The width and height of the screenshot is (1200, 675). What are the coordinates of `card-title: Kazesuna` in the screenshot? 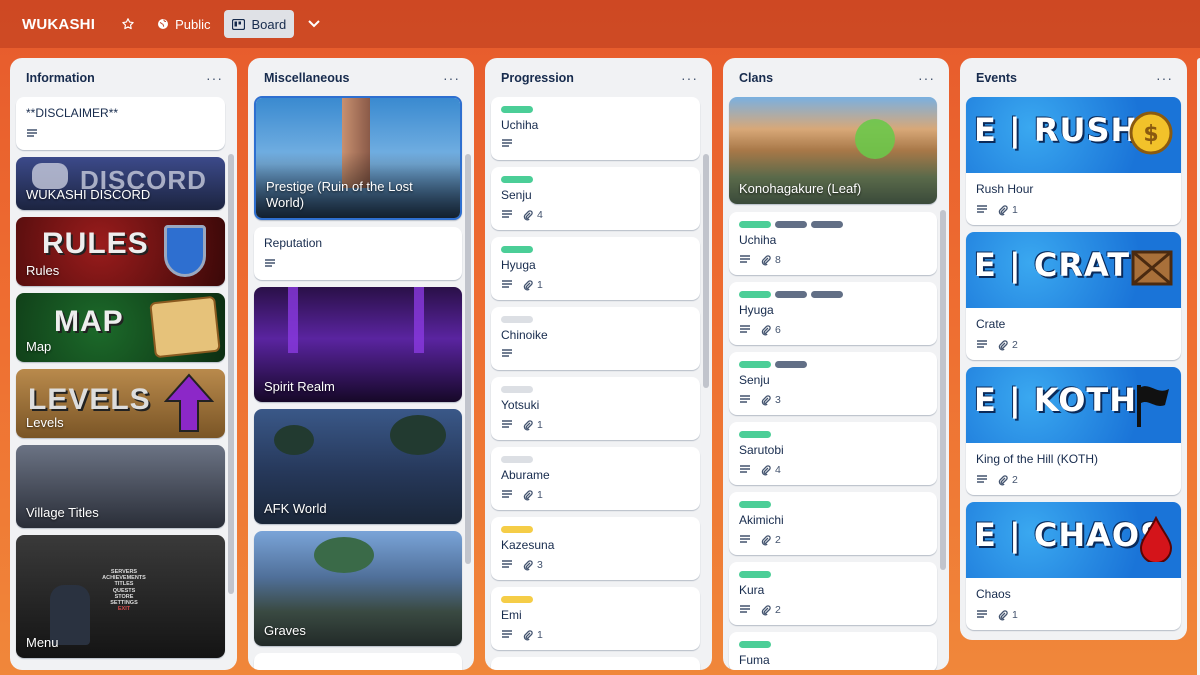 It's located at (528, 545).